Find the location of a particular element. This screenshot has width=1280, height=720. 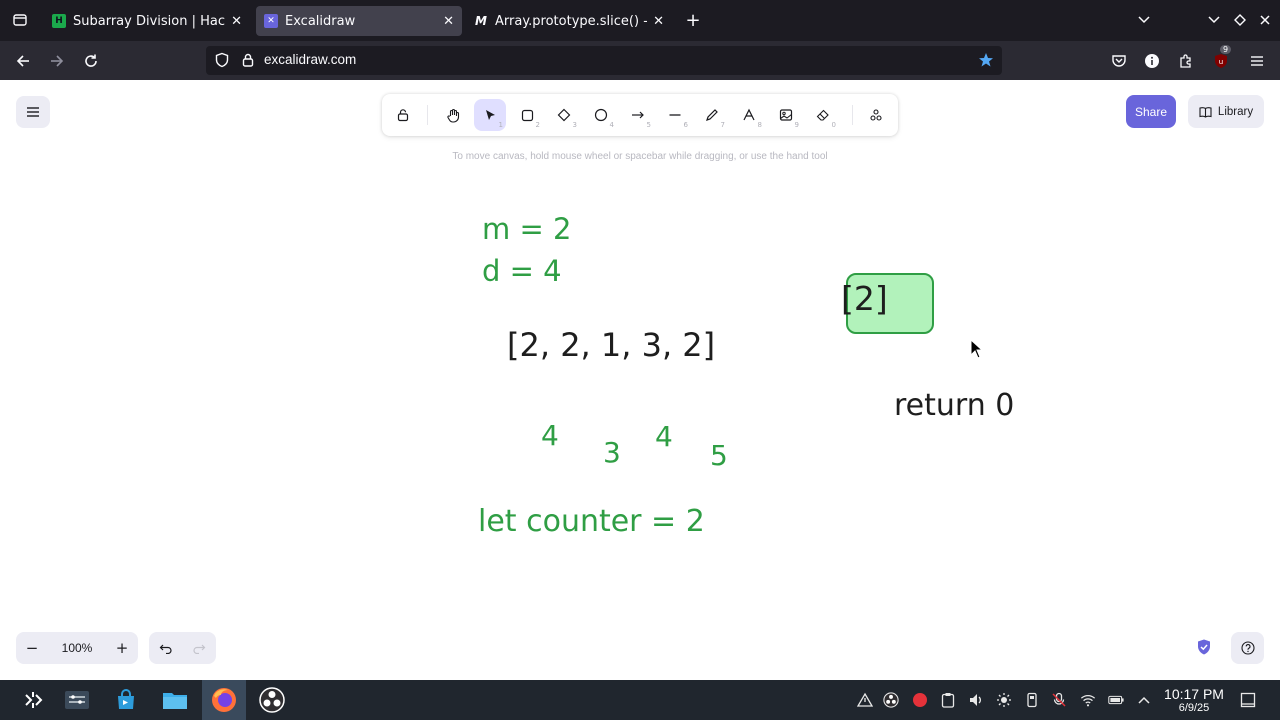

help-icon is located at coordinates (1247, 648).